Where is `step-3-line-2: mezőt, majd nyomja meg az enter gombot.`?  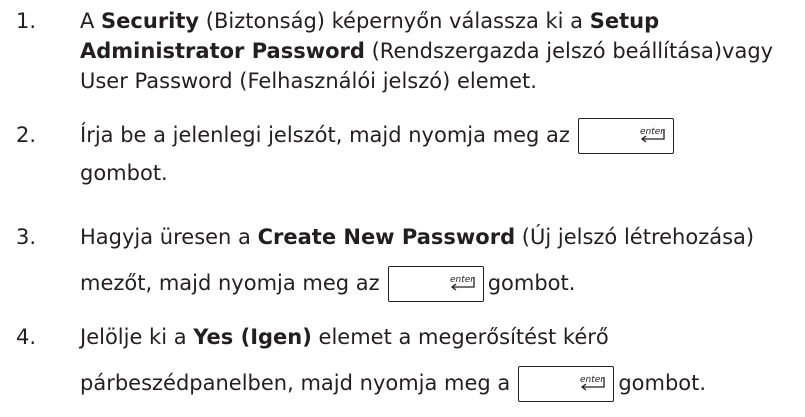 step-3-line-2: mezőt, majd nyomja meg az enter gombot. is located at coordinates (438, 283).